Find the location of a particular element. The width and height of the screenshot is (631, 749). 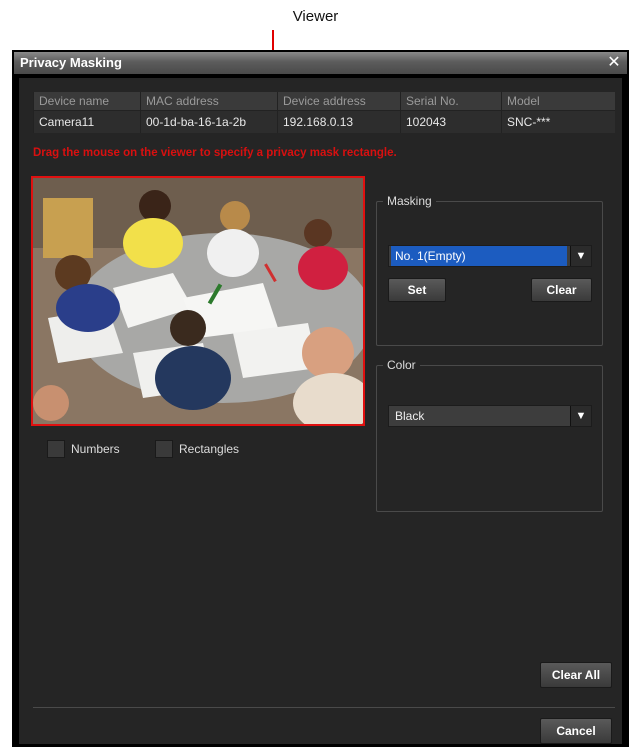

window-title: Privacy Masking is located at coordinates (71, 62).